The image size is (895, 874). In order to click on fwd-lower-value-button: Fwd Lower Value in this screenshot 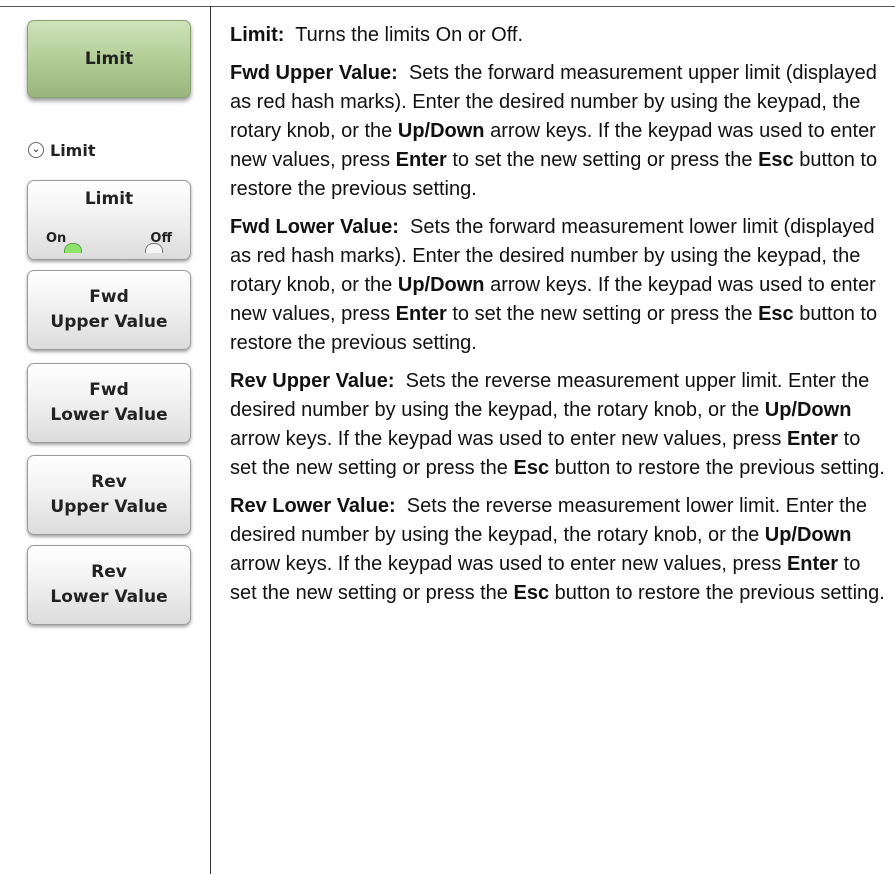, I will do `click(109, 403)`.